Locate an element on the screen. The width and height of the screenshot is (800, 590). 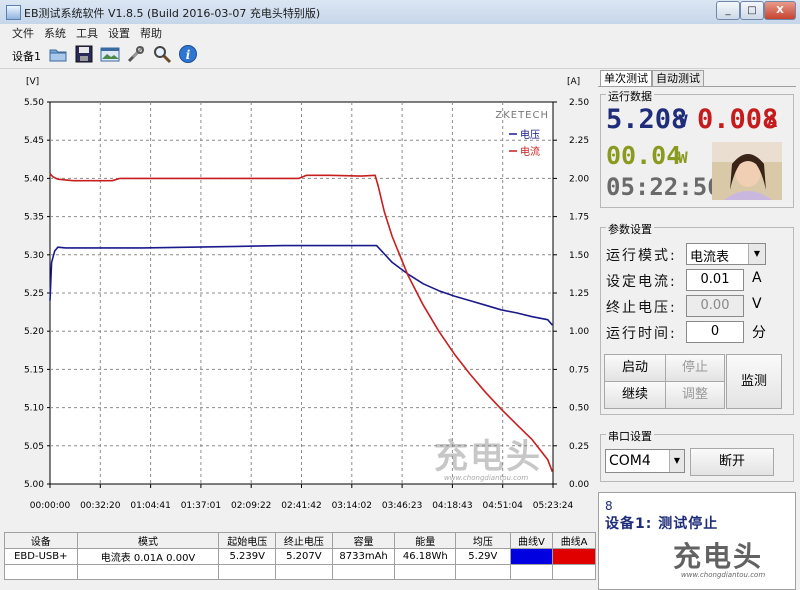
curve-v-color-swatch is located at coordinates (531, 556).